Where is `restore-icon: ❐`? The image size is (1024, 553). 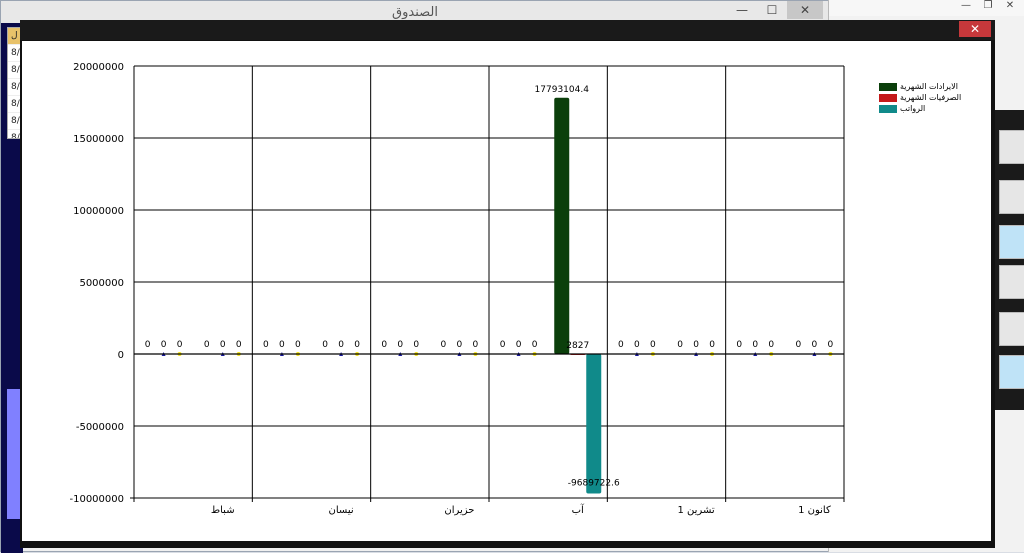
restore-icon: ❐ is located at coordinates (988, 5).